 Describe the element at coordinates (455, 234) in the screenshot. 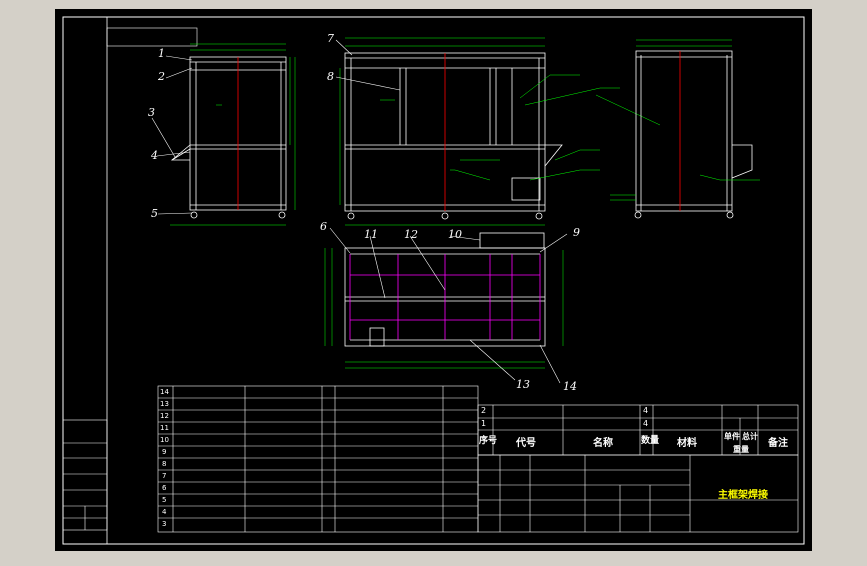

I see `balloon-10: 10` at that location.